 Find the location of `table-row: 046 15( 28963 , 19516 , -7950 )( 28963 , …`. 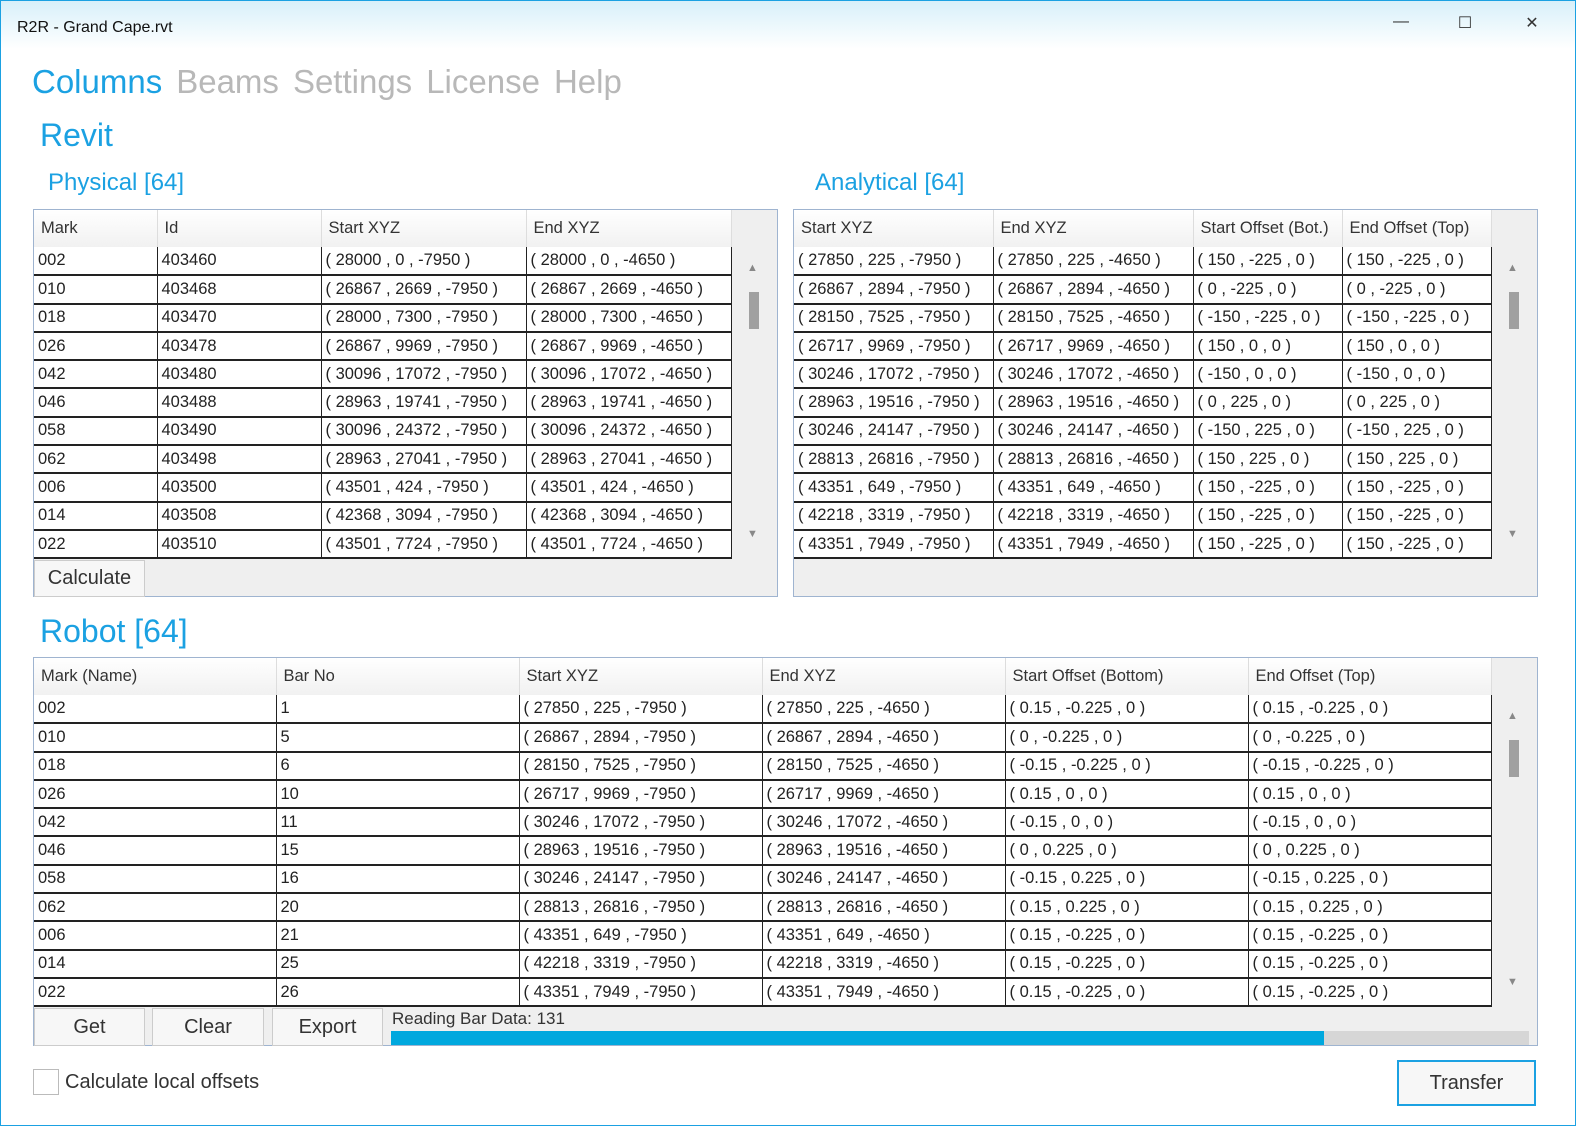

table-row: 046 15( 28963 , 19516 , -7950 )( 28963 , … is located at coordinates (763, 851).